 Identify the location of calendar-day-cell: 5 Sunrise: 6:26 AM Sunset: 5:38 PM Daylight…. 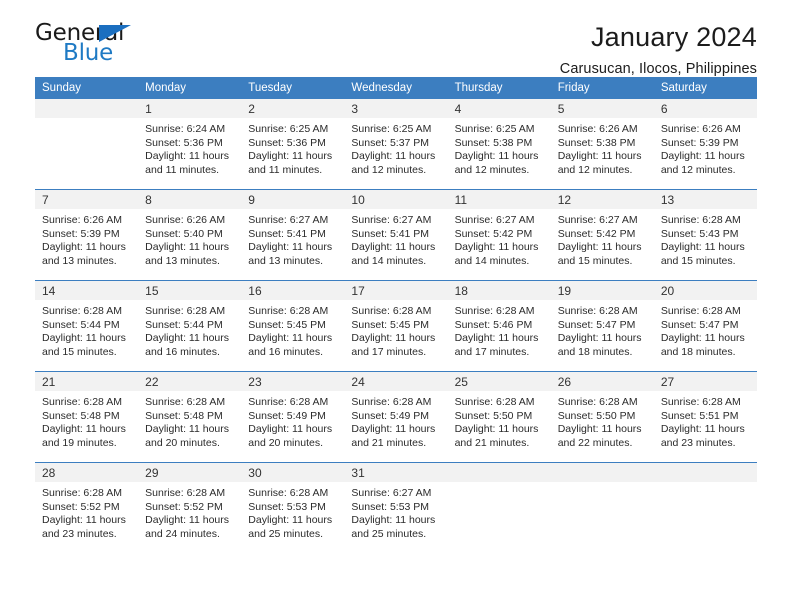
(602, 144).